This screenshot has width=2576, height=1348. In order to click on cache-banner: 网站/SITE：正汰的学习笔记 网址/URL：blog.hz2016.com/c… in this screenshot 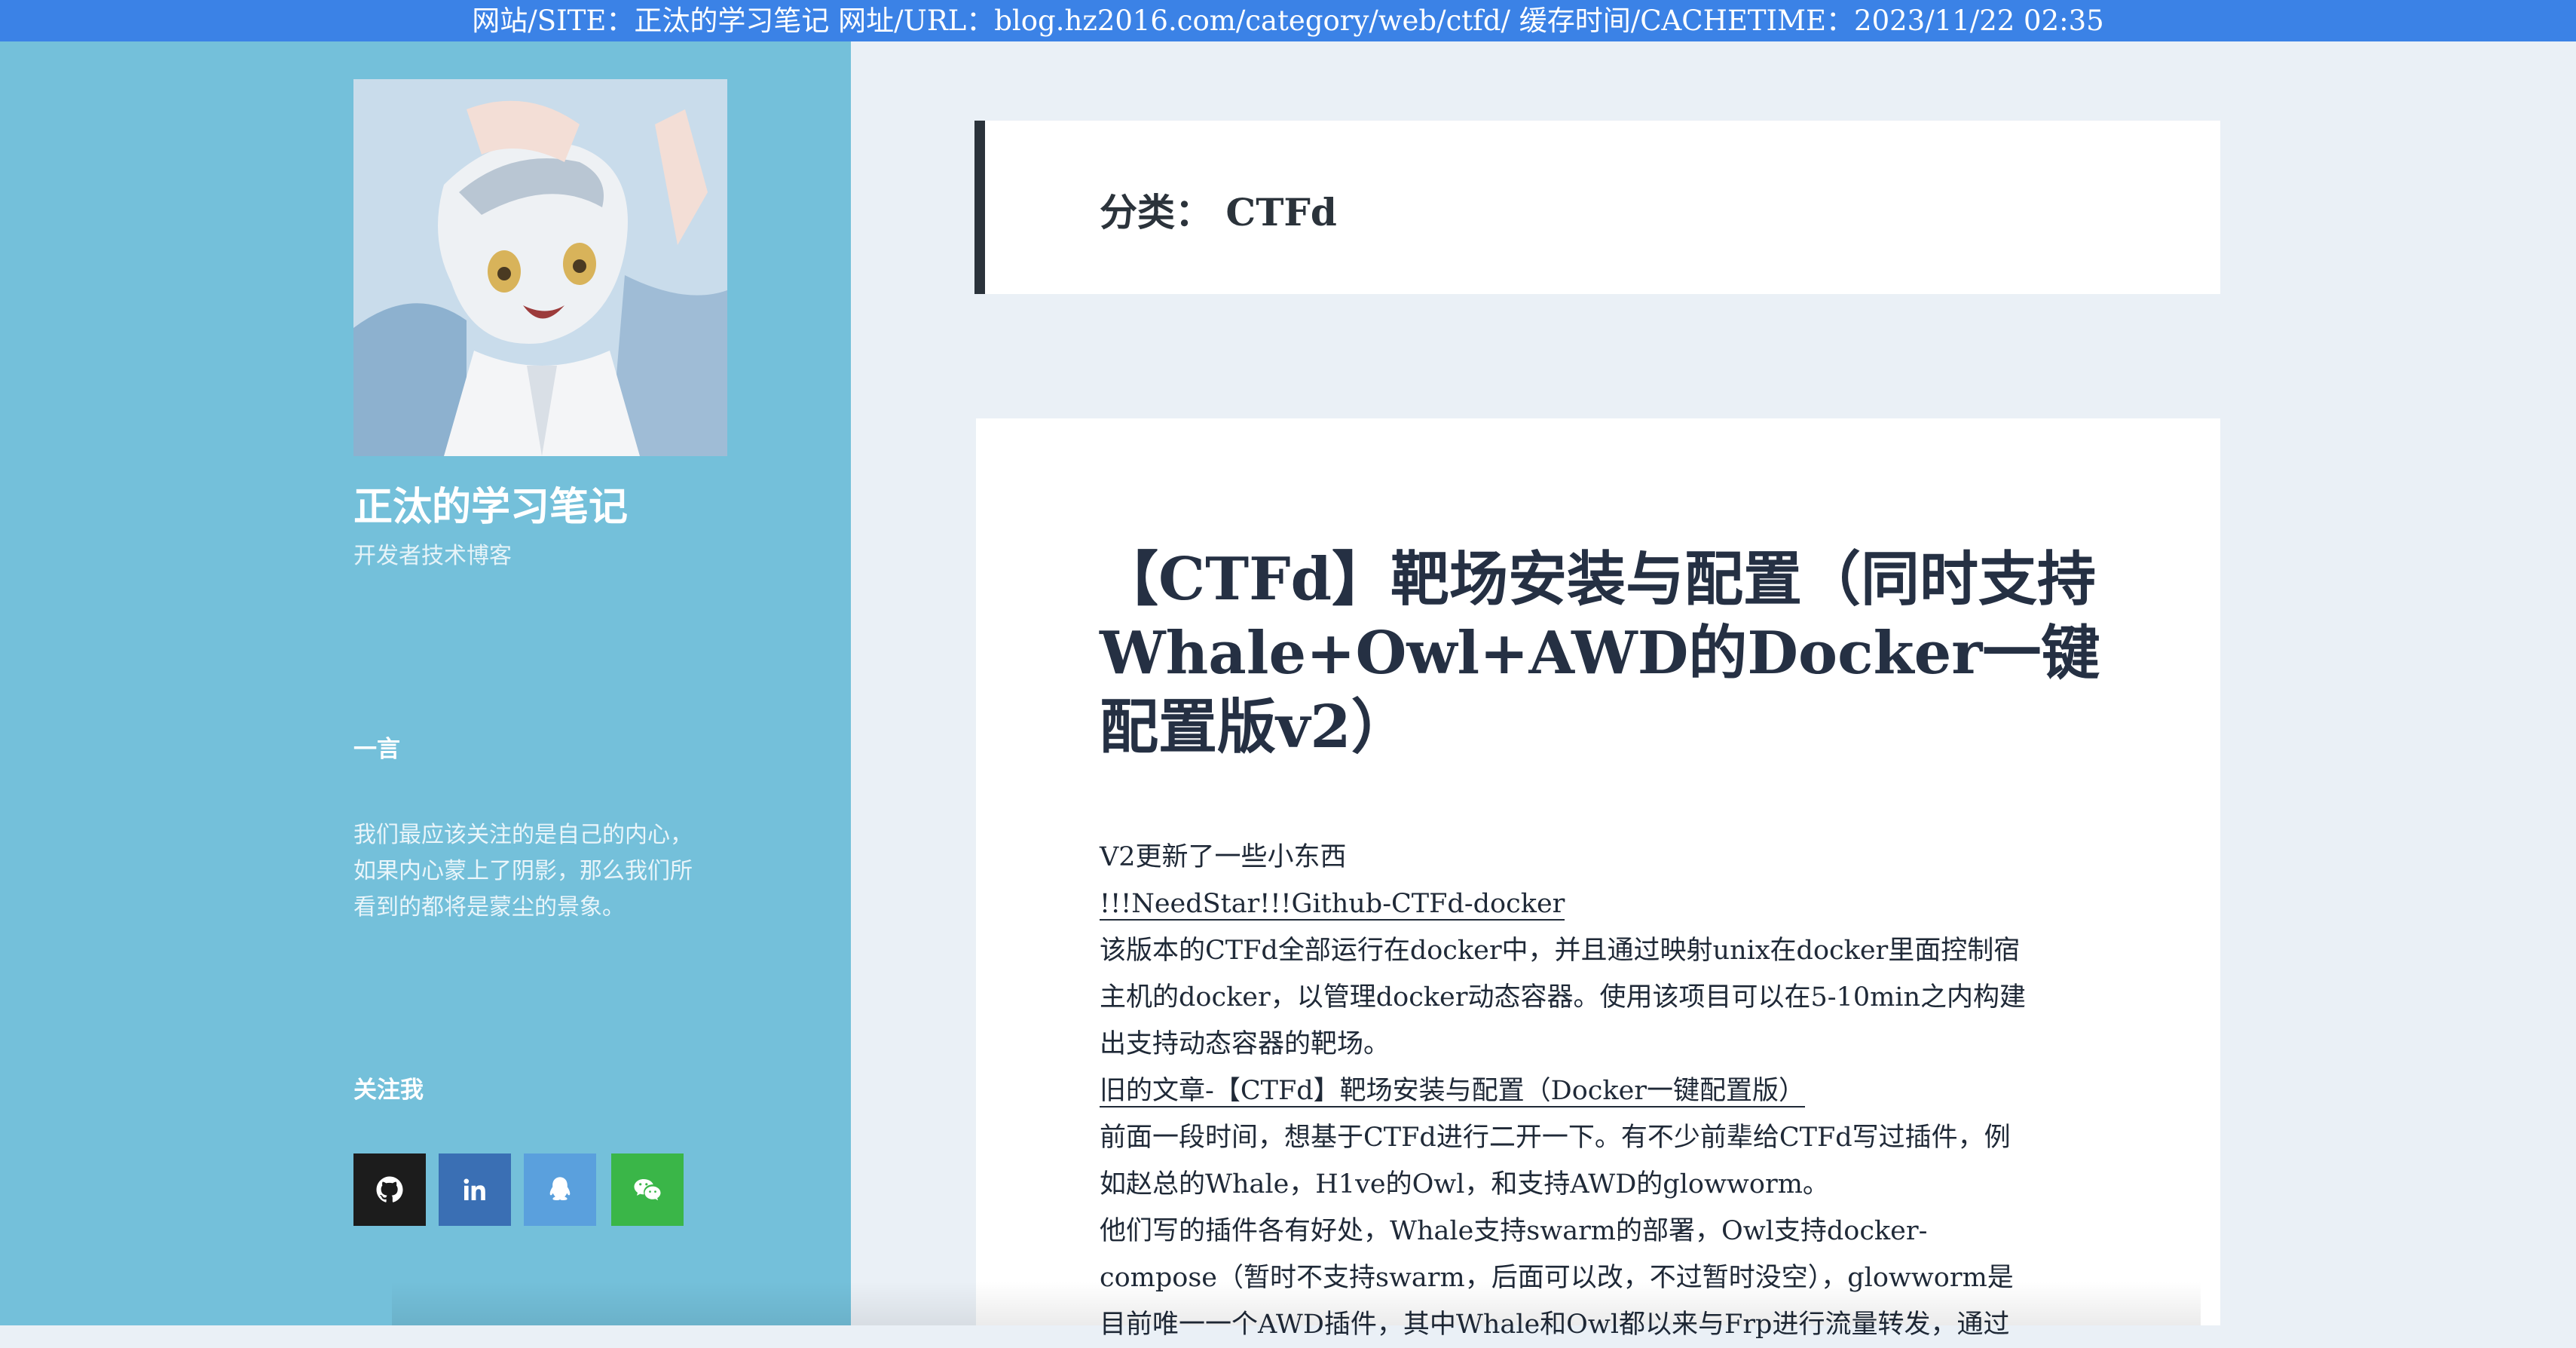, I will do `click(1288, 20)`.